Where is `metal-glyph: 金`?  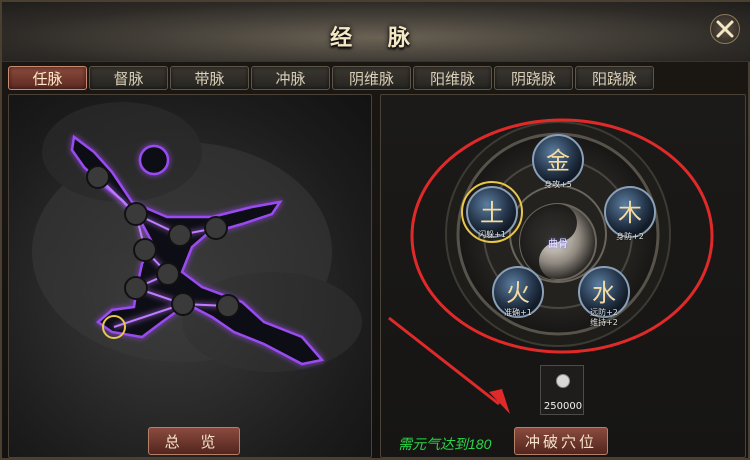
metal-glyph: 金 is located at coordinates (558, 161).